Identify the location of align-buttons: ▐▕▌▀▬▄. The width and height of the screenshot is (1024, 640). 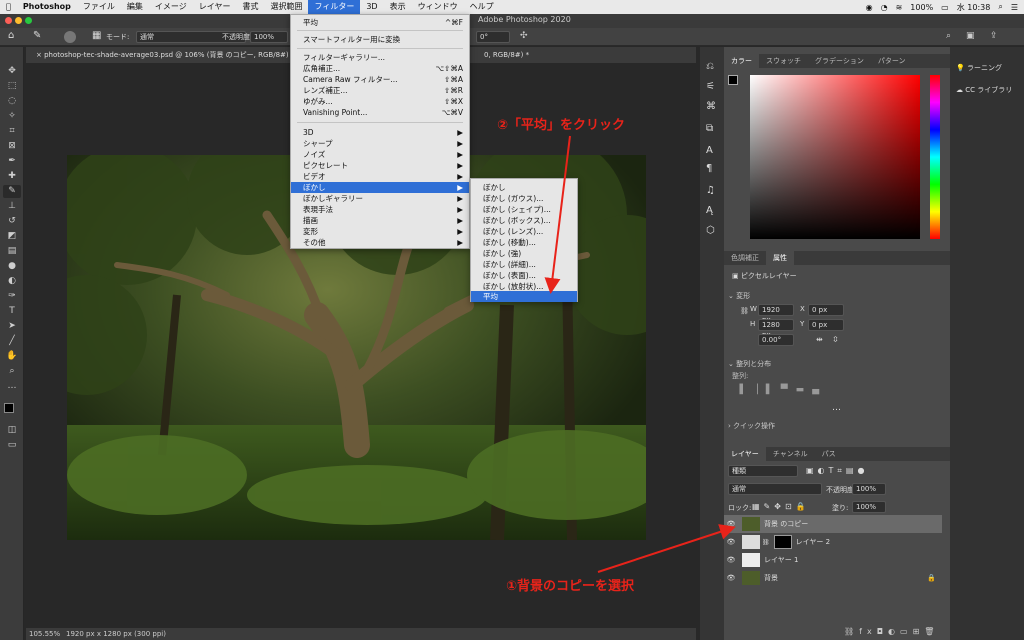
(781, 390).